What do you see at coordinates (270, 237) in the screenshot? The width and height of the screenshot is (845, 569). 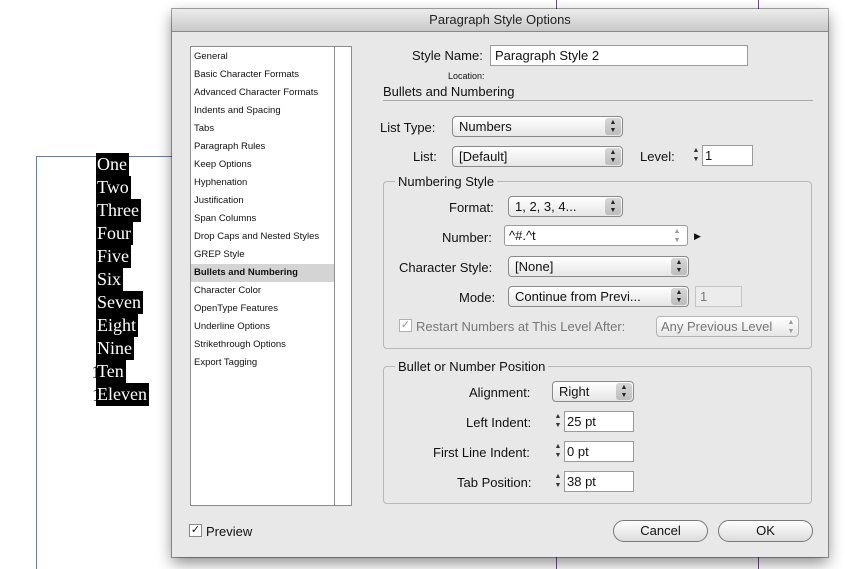 I see `category-item: Drop Caps and Nested Styles` at bounding box center [270, 237].